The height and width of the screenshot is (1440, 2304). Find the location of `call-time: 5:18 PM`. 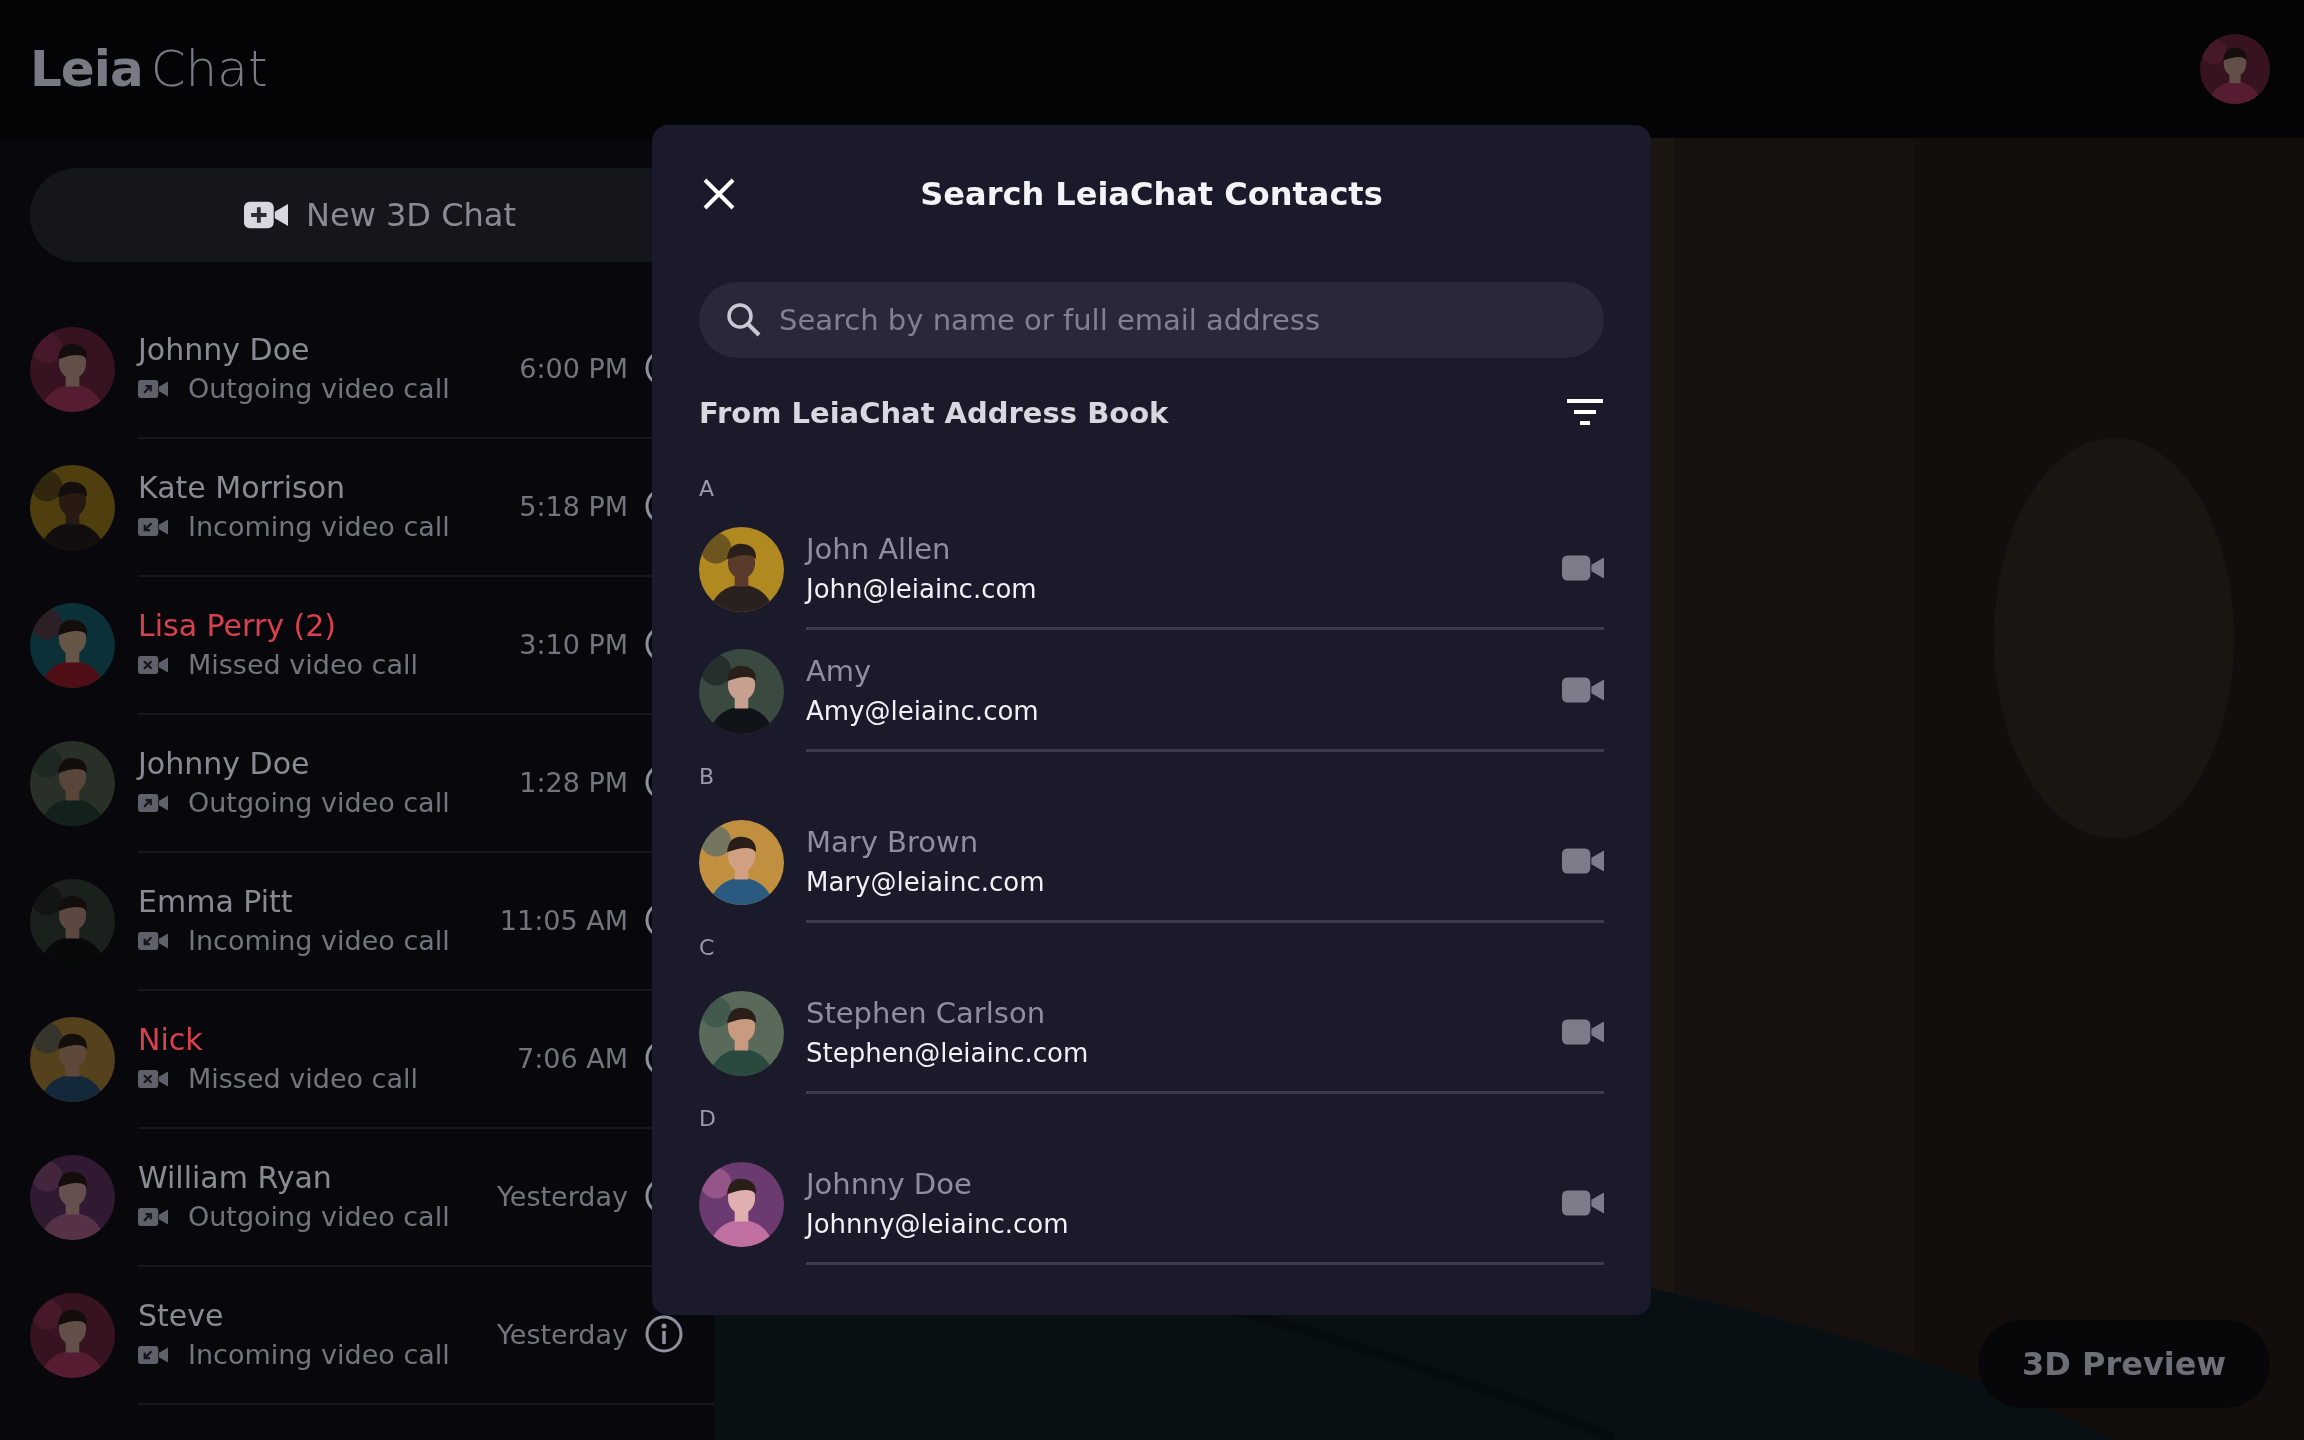

call-time: 5:18 PM is located at coordinates (573, 506).